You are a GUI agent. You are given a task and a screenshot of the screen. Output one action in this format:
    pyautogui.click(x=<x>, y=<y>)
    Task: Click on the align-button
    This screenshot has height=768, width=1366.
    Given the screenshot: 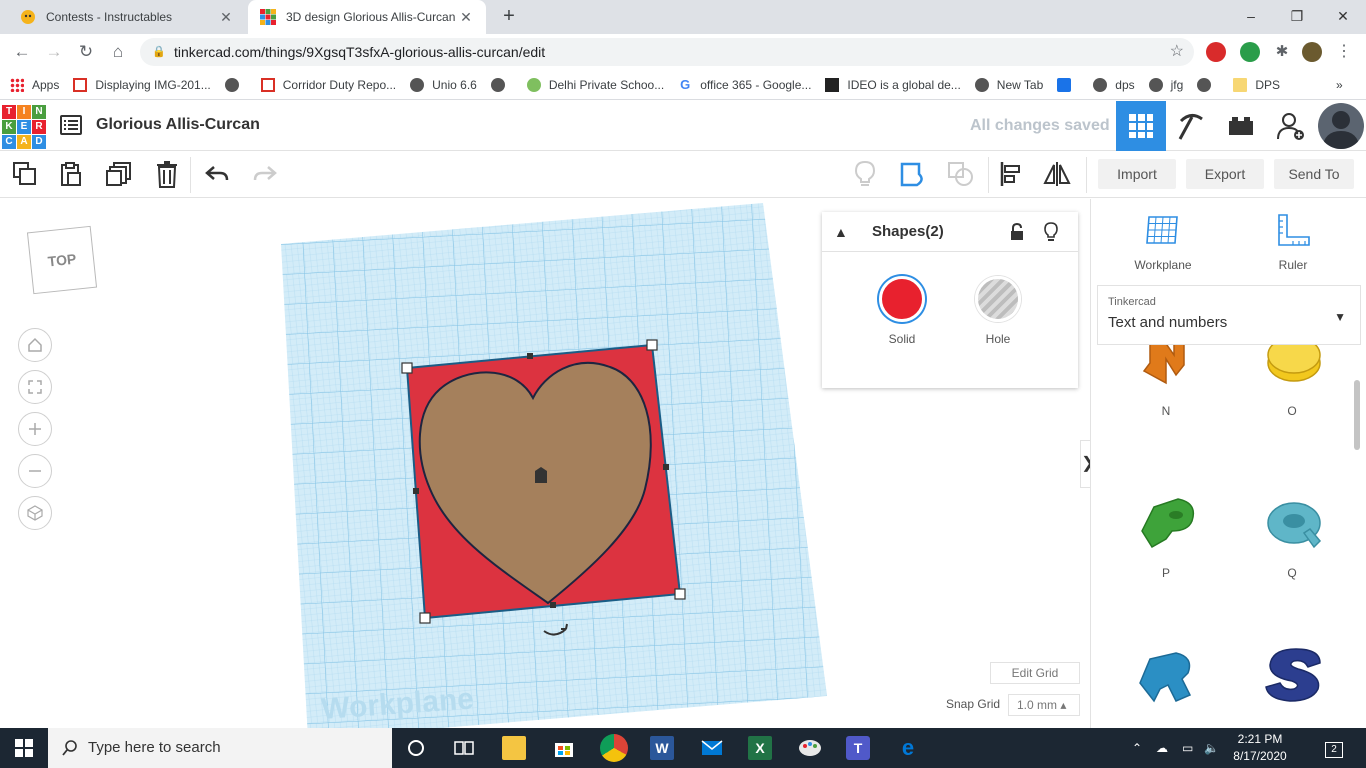 What is the action you would take?
    pyautogui.click(x=1011, y=174)
    